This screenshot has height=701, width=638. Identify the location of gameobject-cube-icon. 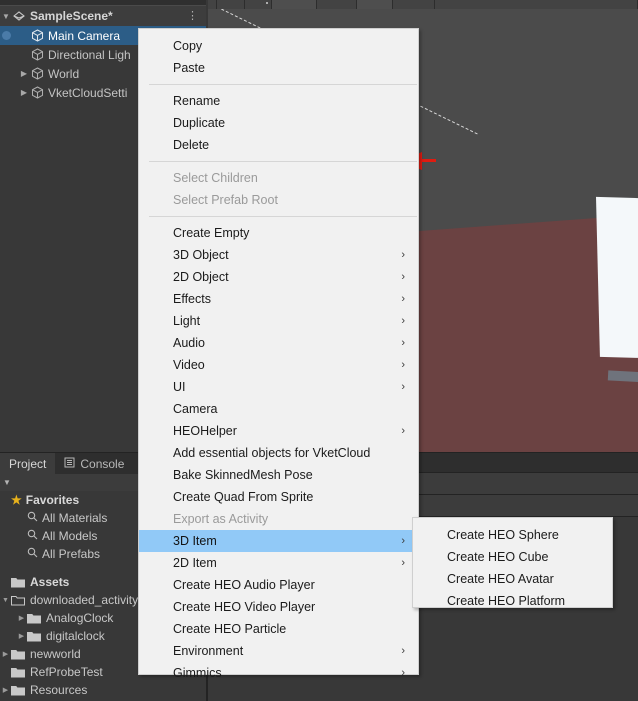
(37, 73).